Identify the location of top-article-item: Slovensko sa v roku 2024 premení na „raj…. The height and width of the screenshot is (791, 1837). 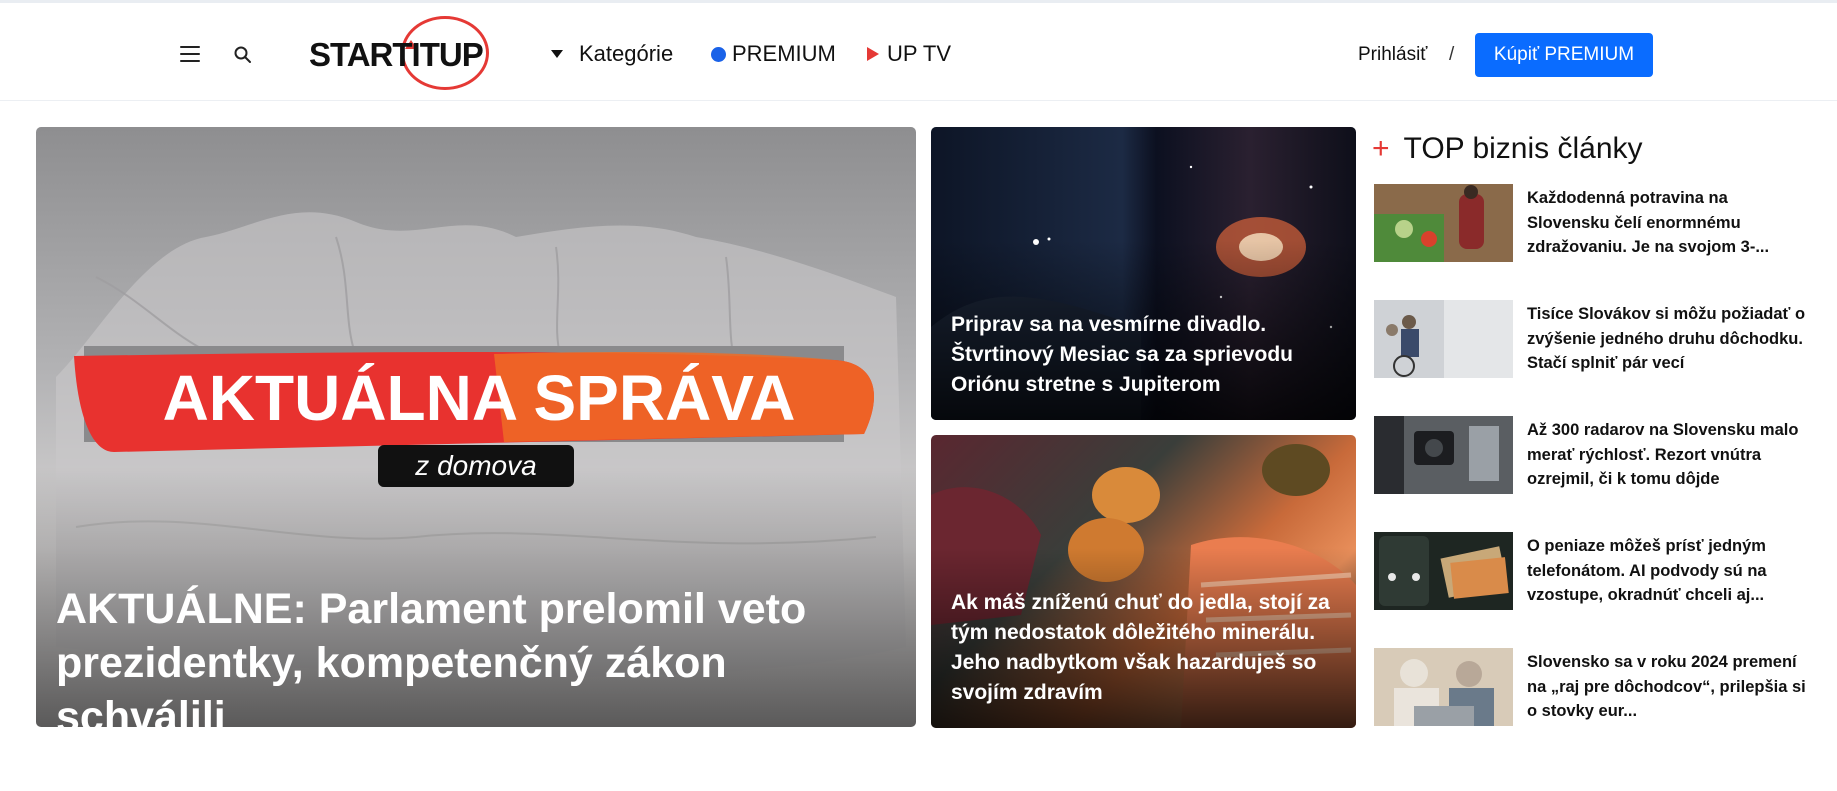
(1594, 688).